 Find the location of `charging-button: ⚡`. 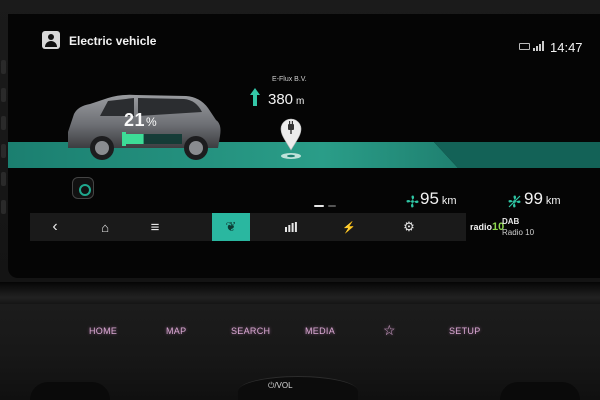

charging-button: ⚡ is located at coordinates (349, 227).